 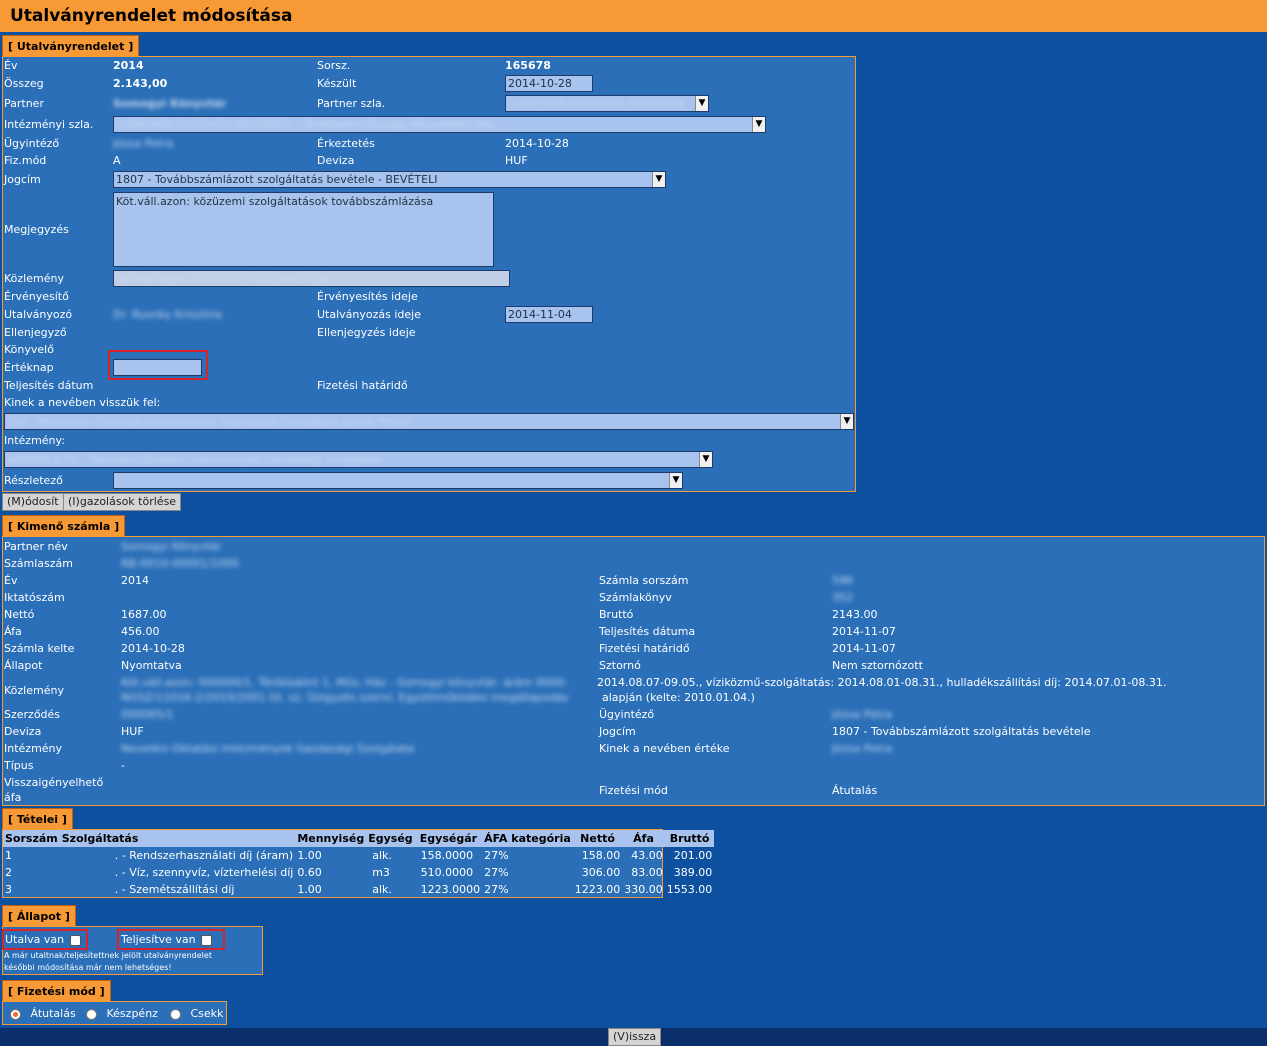 I want to click on tab-fizetesi-mod: [ Fizetési mód ], so click(x=56, y=991).